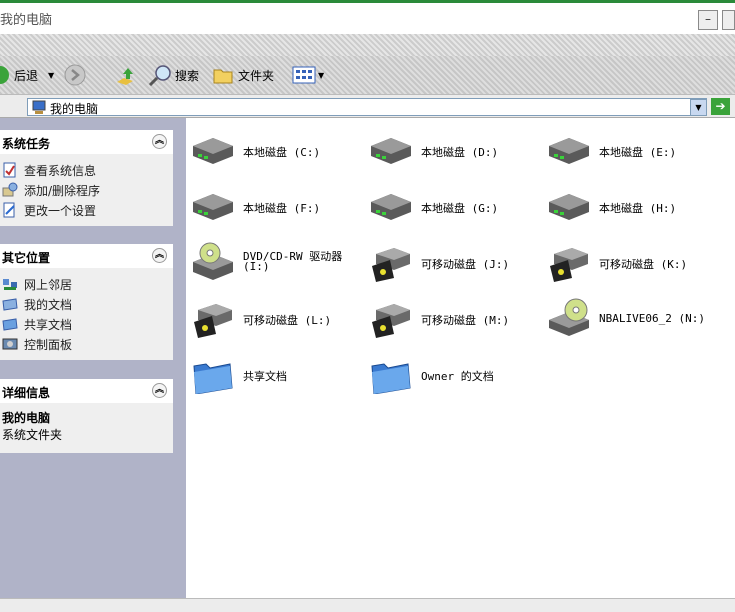 The width and height of the screenshot is (735, 612). What do you see at coordinates (174, 75) in the screenshot?
I see `search-button: 搜索` at bounding box center [174, 75].